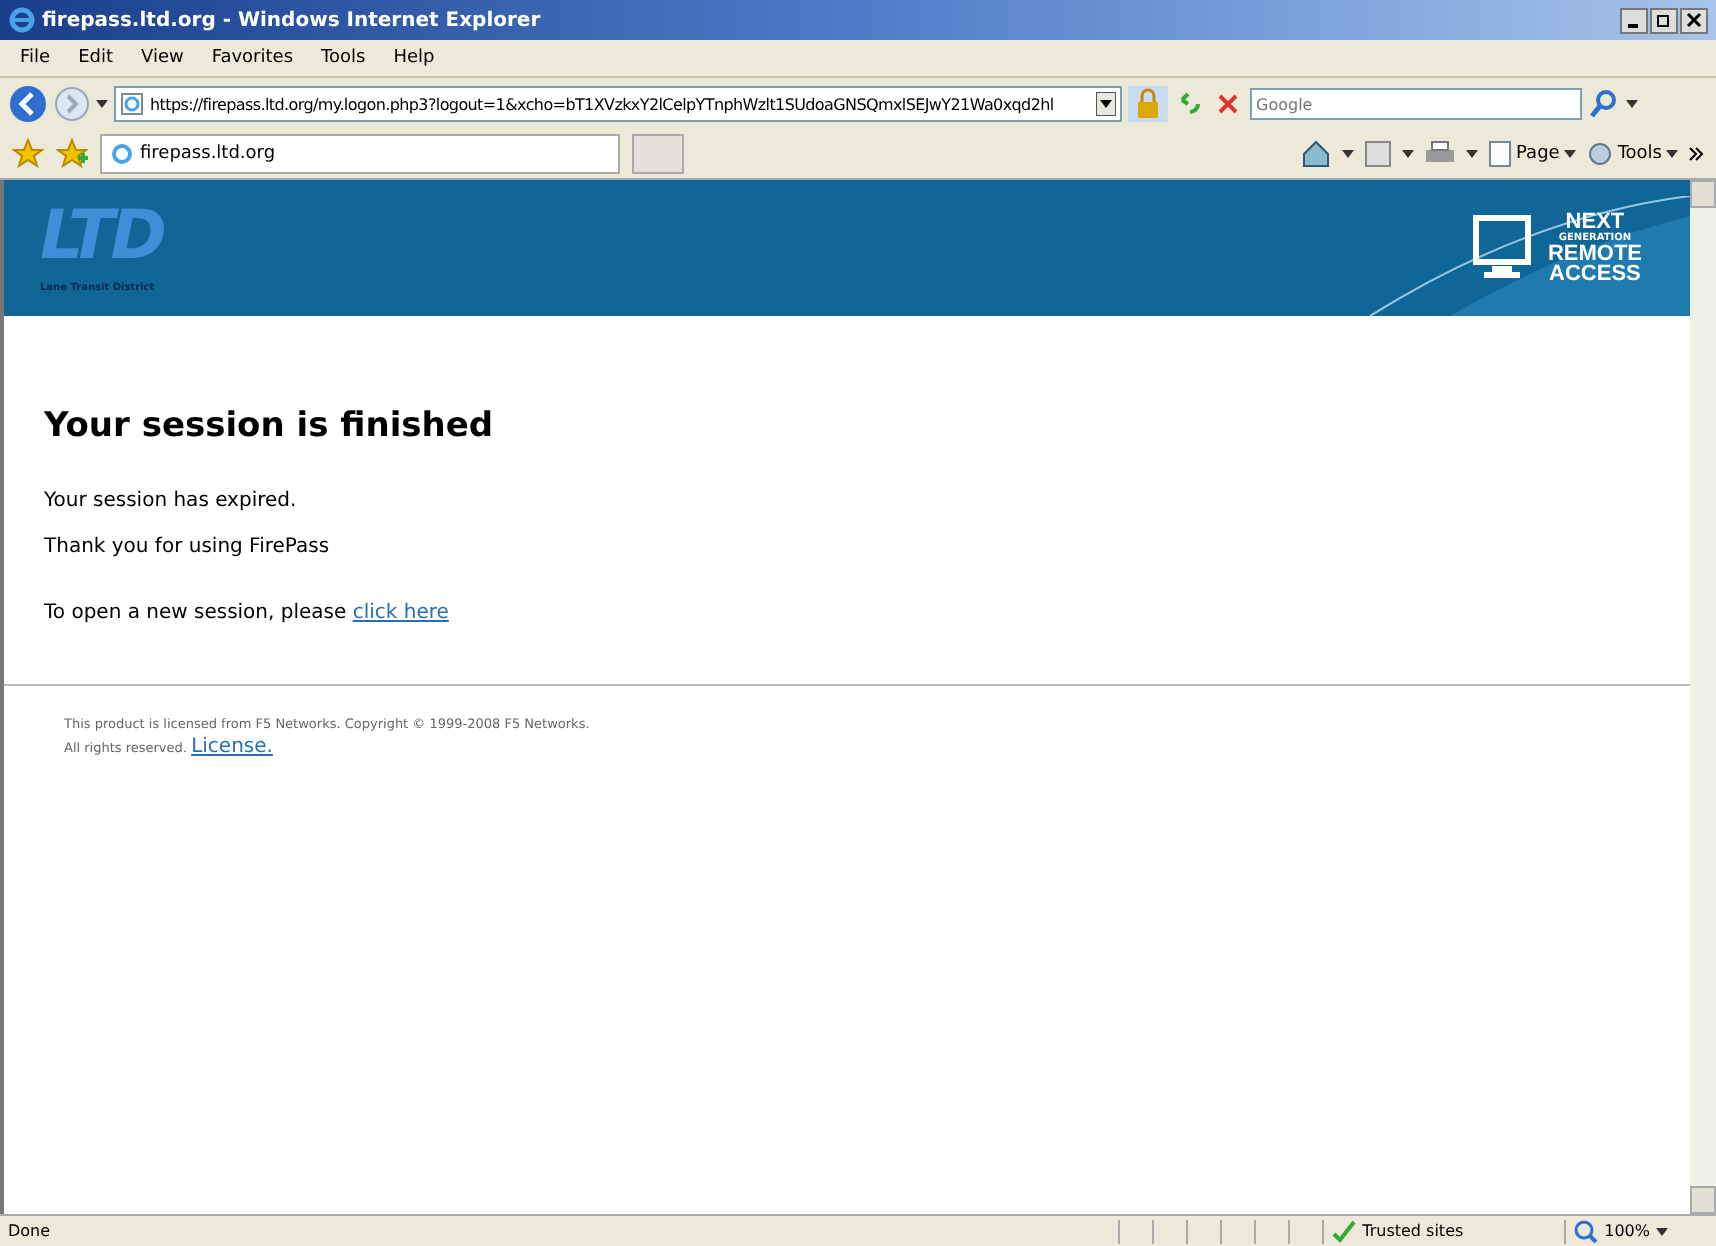 The image size is (1716, 1246). What do you see at coordinates (1634, 20) in the screenshot?
I see `minimize-button` at bounding box center [1634, 20].